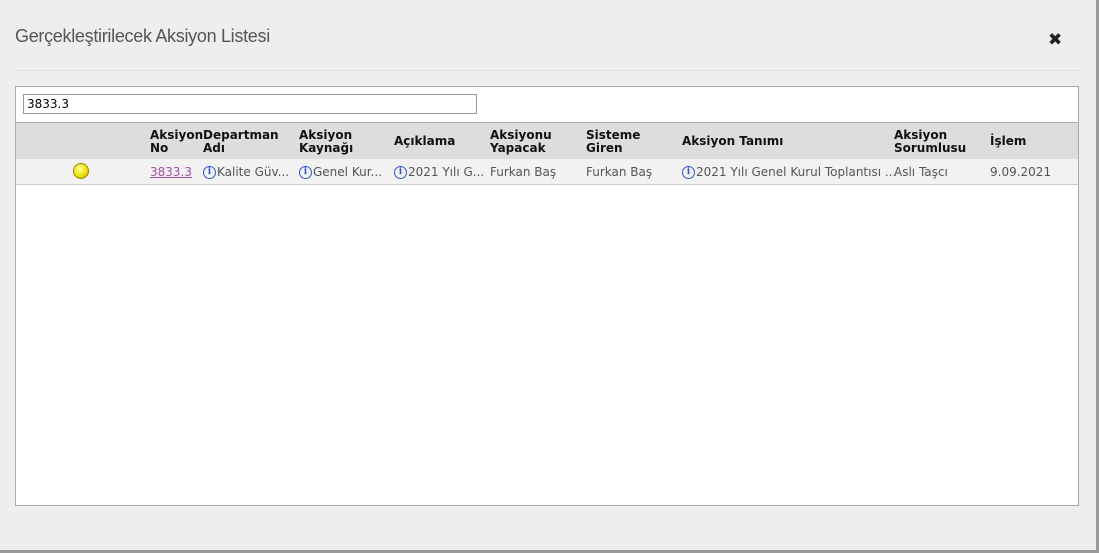 This screenshot has height=553, width=1099. I want to click on status-indicator-icon, so click(81, 171).